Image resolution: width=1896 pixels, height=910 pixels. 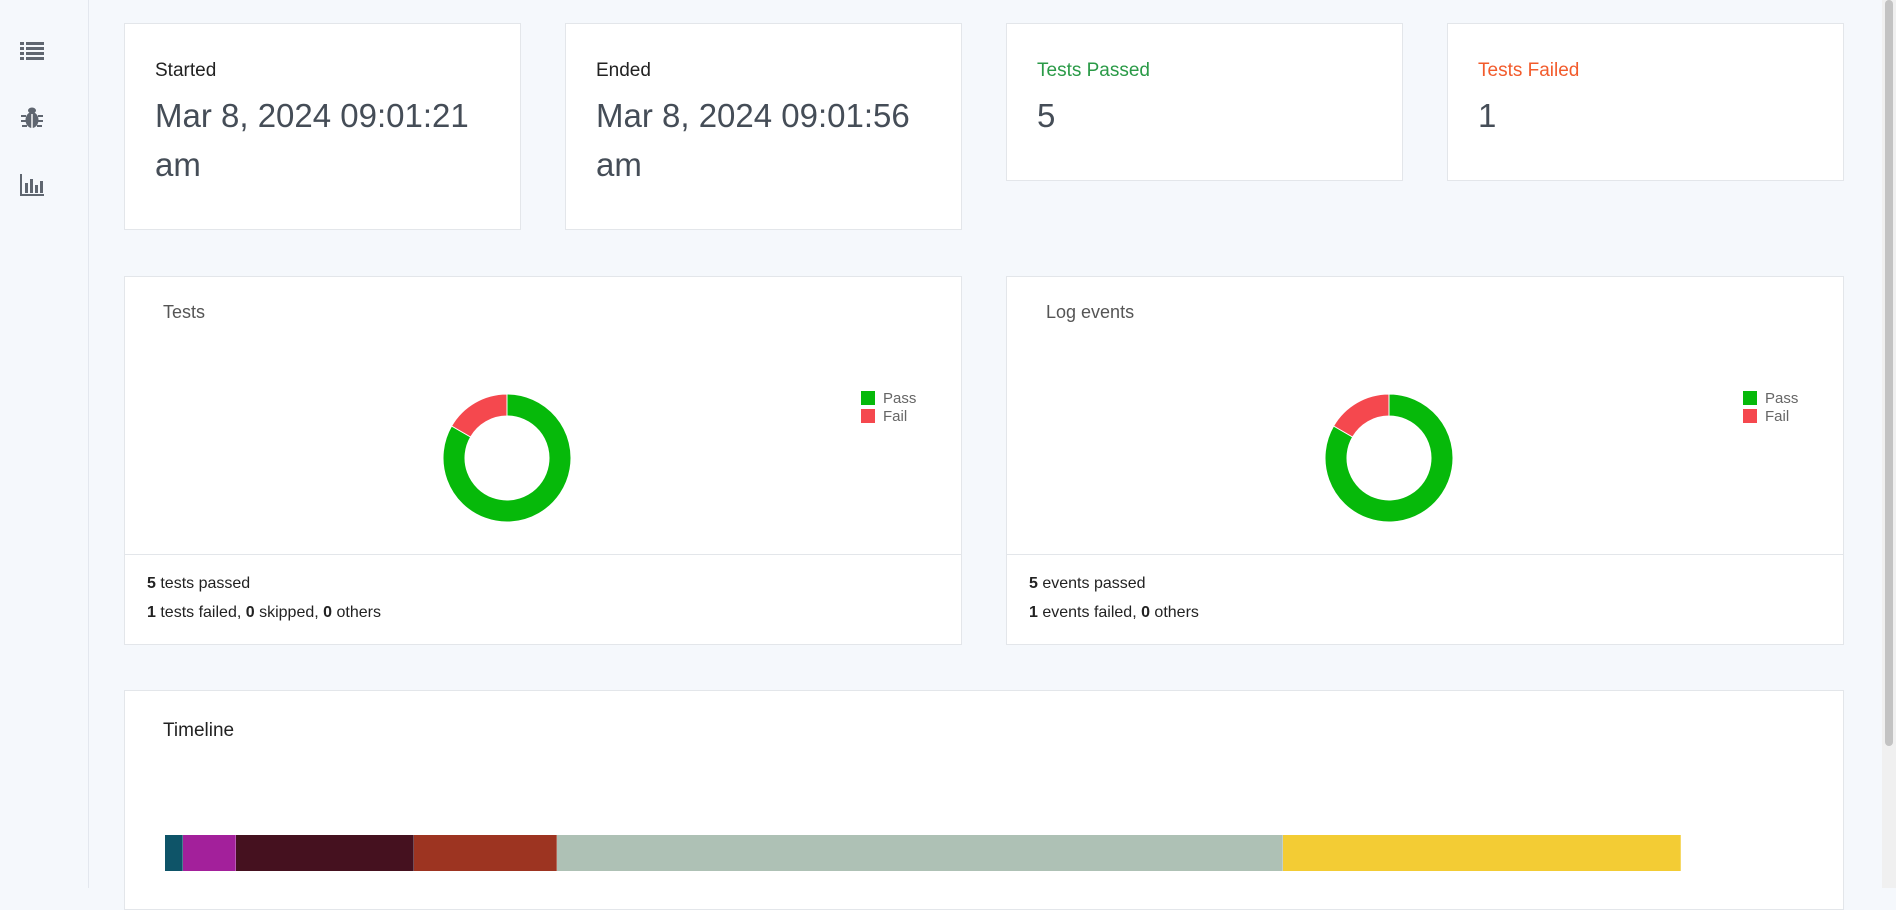 What do you see at coordinates (1204, 102) in the screenshot?
I see `tests-passed-card: Tests Passed 5` at bounding box center [1204, 102].